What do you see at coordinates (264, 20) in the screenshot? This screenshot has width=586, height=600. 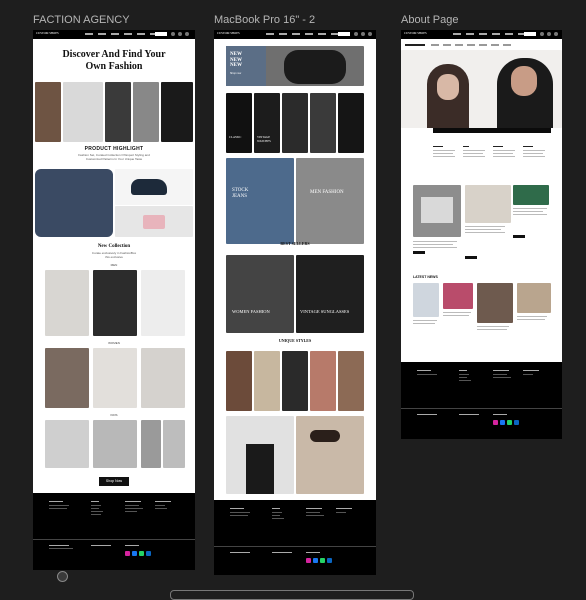 I see `frame-label-macbook: MacBook Pro 16" - 2` at bounding box center [264, 20].